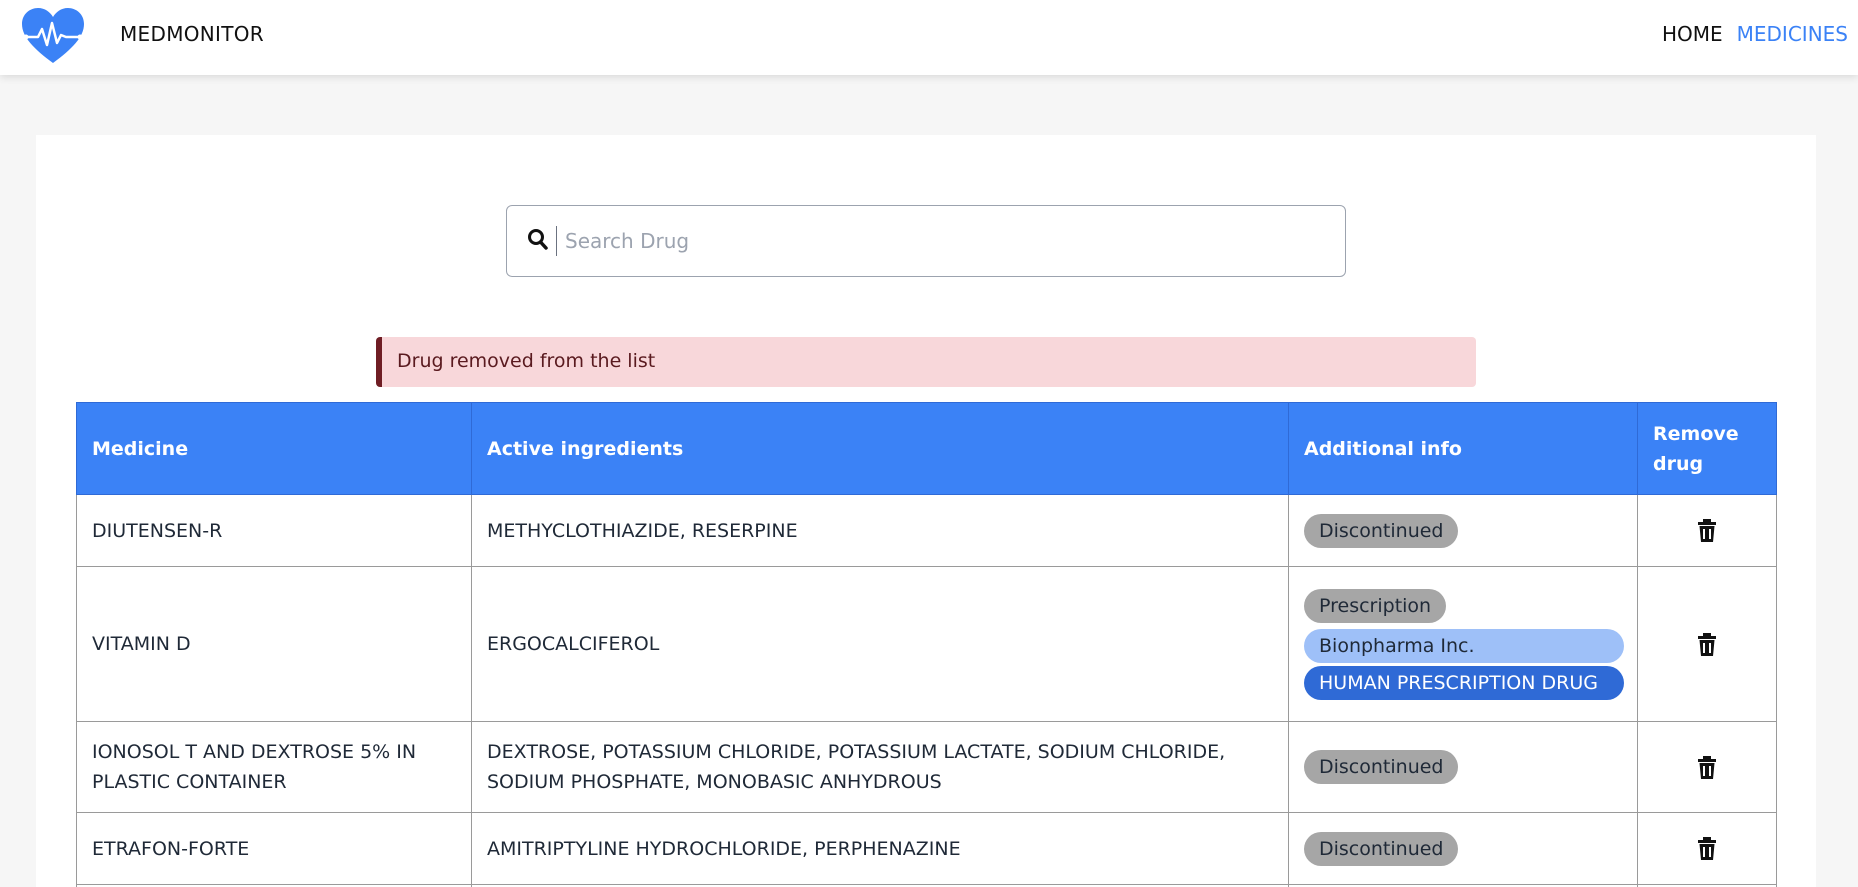  I want to click on search-box, so click(926, 241).